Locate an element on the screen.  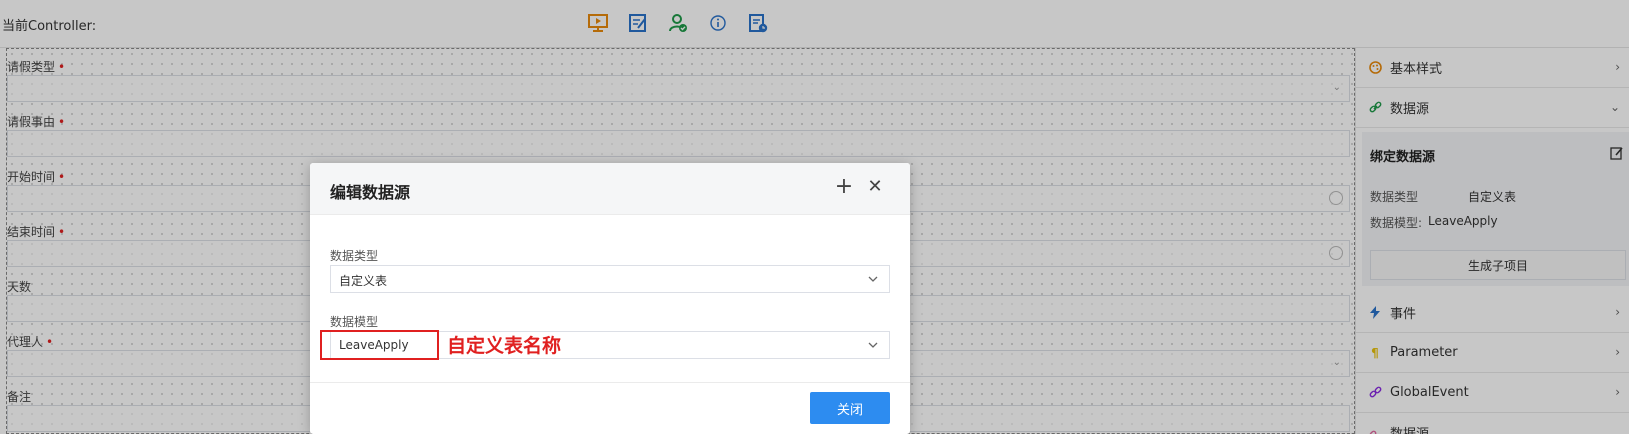
close-icon: ✕ is located at coordinates (875, 187).